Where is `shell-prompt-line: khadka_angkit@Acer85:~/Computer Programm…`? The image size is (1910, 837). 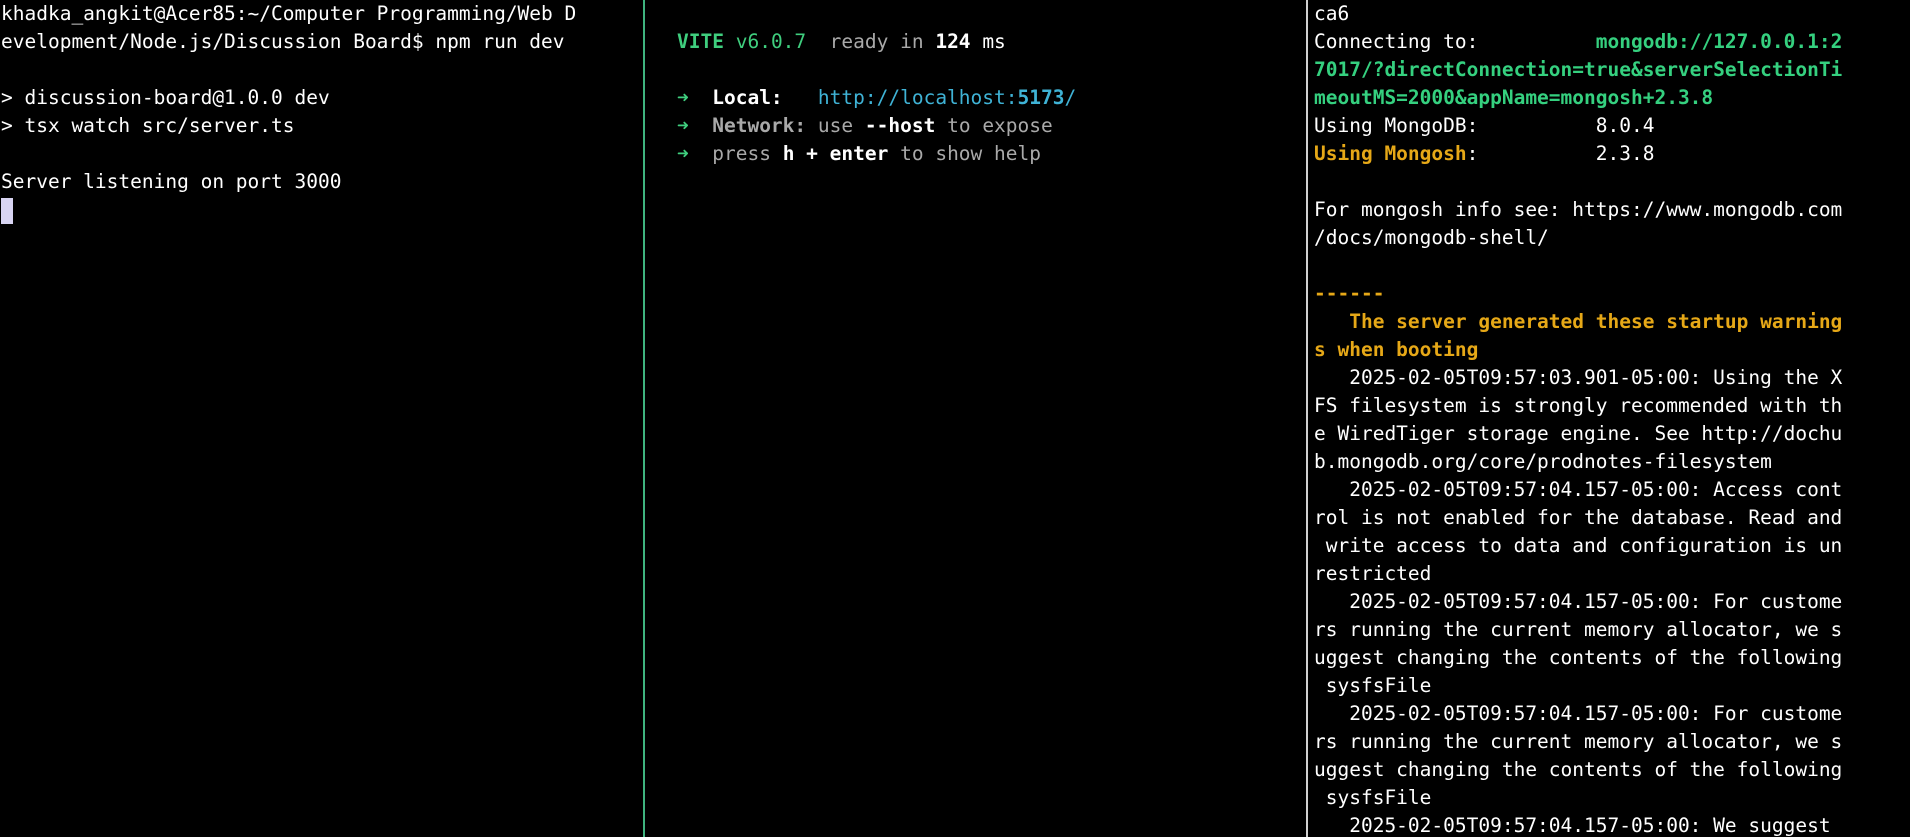 shell-prompt-line: khadka_angkit@Acer85:~/Computer Programm… is located at coordinates (289, 13).